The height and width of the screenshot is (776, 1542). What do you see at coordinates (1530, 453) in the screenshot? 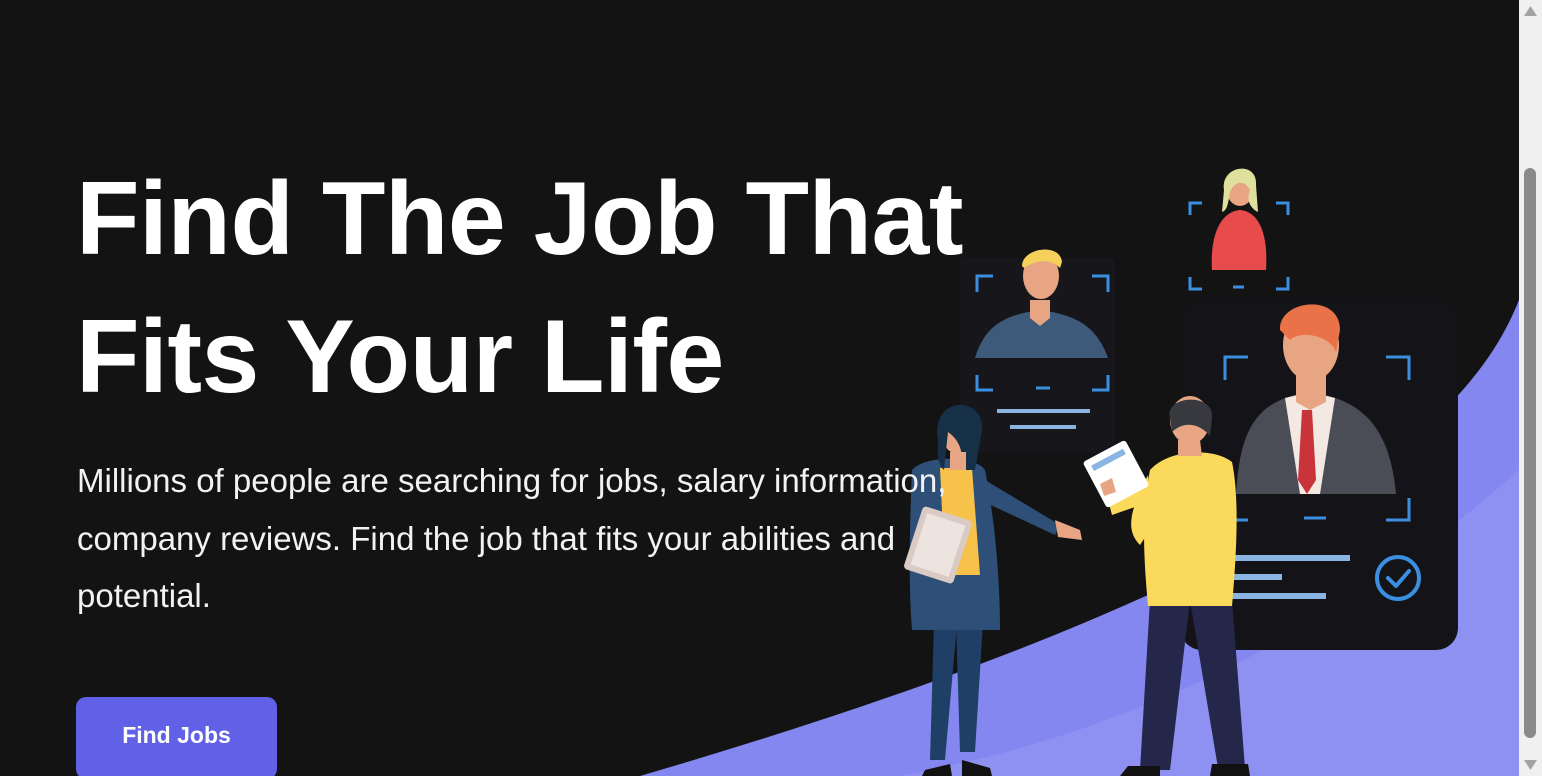
I see `scrollbar-thumb` at bounding box center [1530, 453].